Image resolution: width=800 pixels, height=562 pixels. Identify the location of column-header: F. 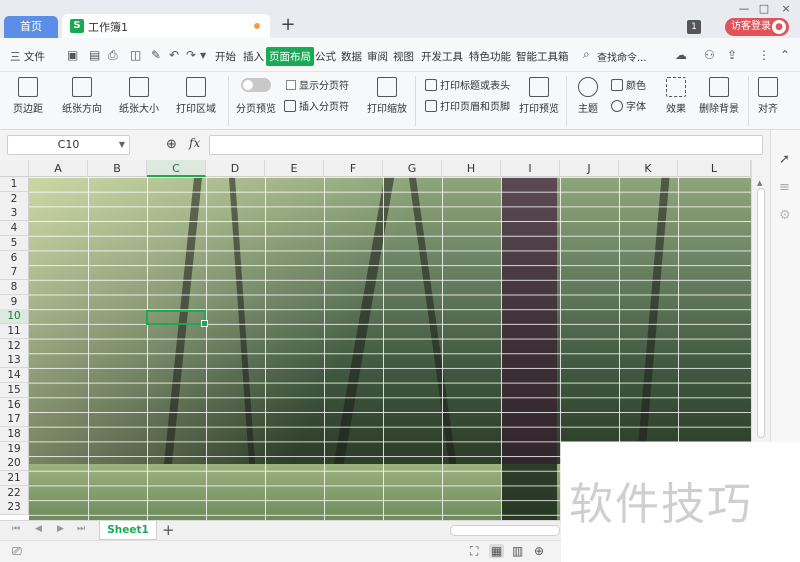
(353, 168).